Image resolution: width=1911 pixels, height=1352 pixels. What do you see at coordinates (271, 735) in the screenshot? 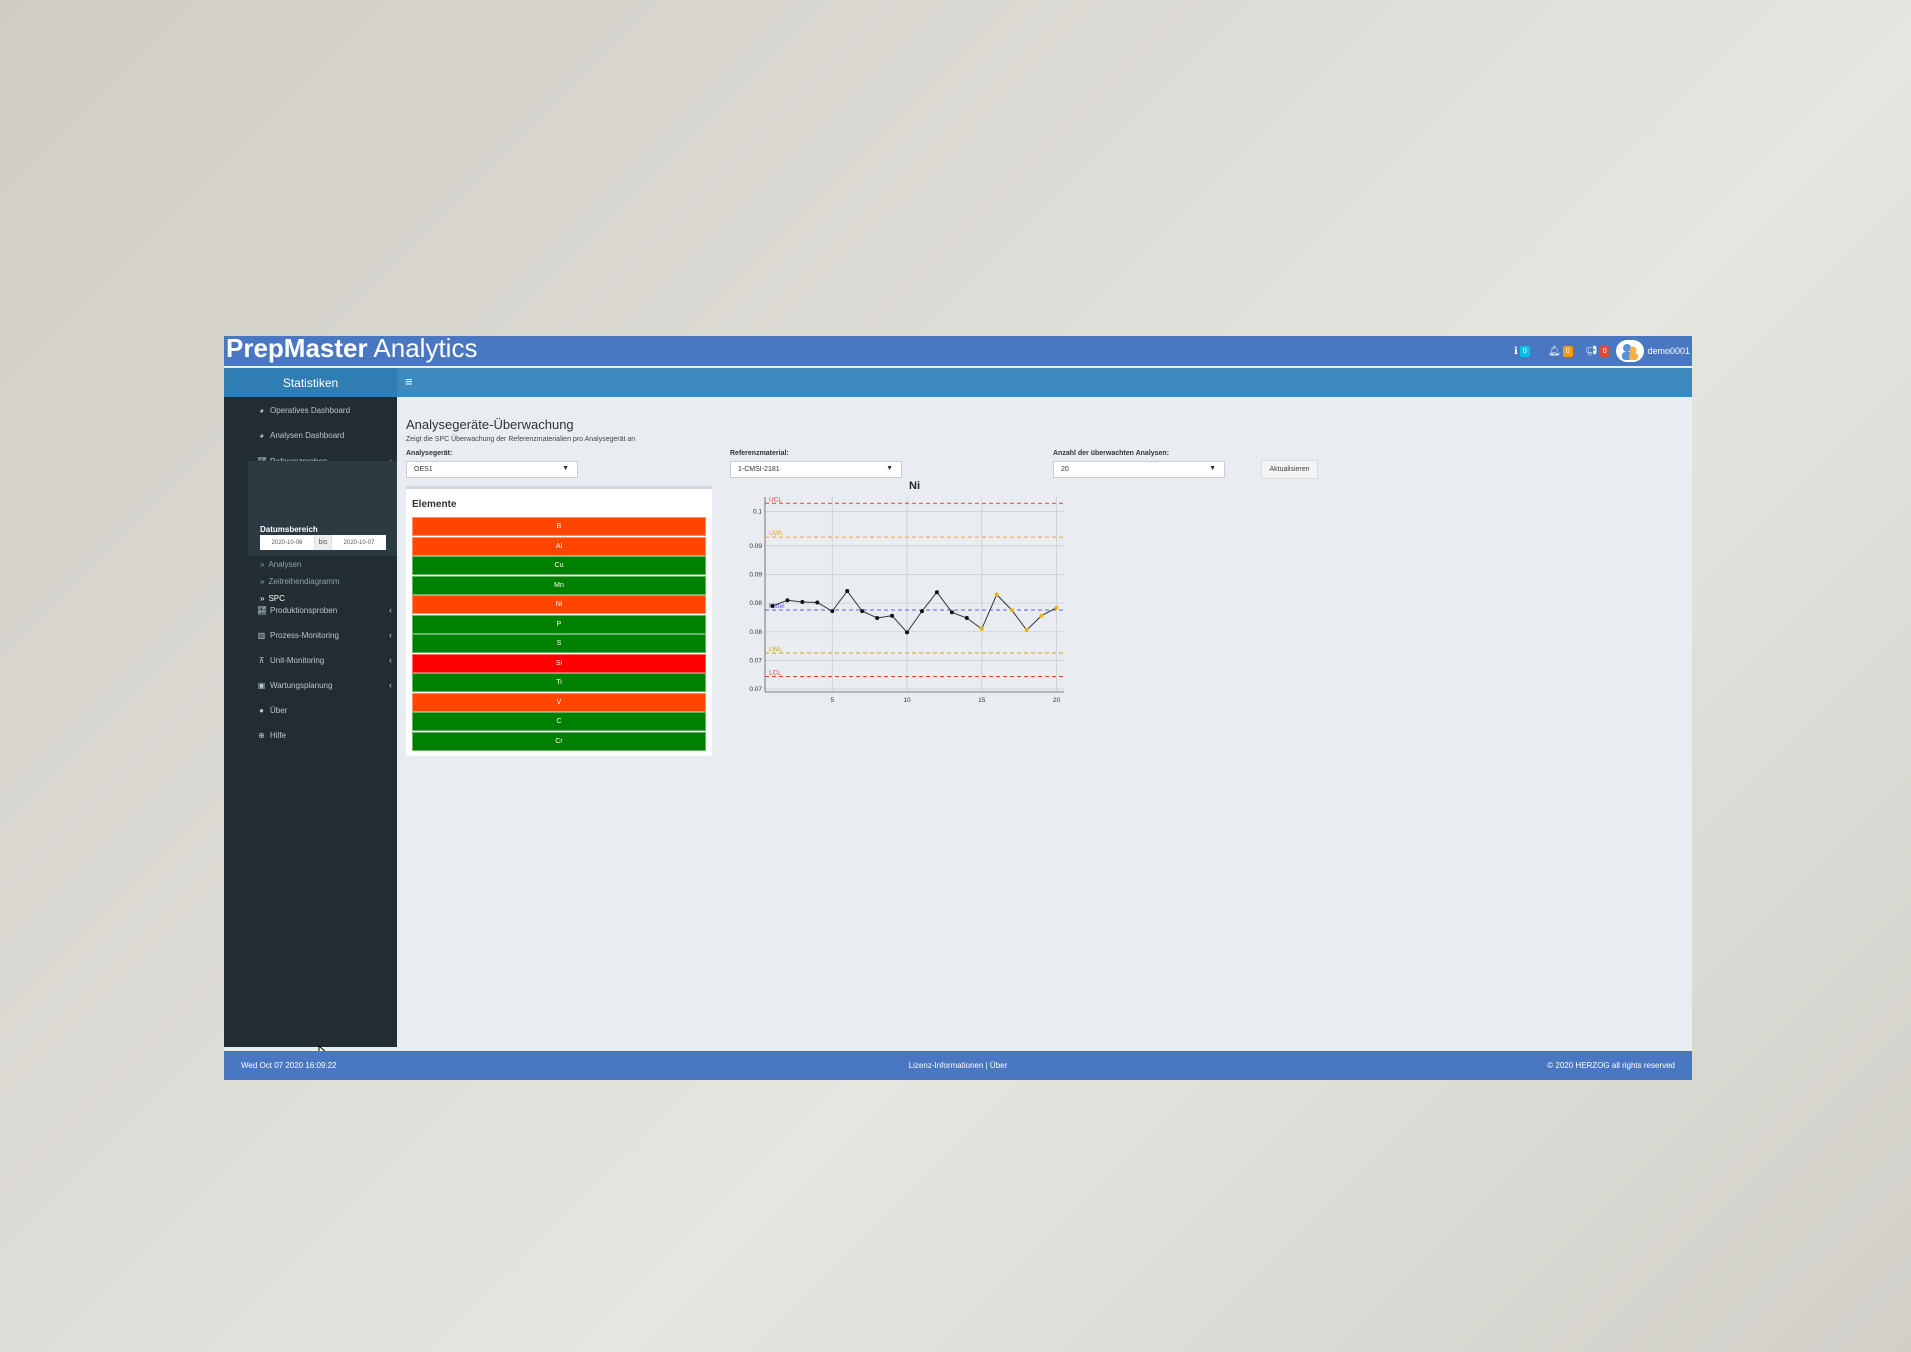
I see `sidebar-item-hilfe: ⊕ Hilfe` at bounding box center [271, 735].